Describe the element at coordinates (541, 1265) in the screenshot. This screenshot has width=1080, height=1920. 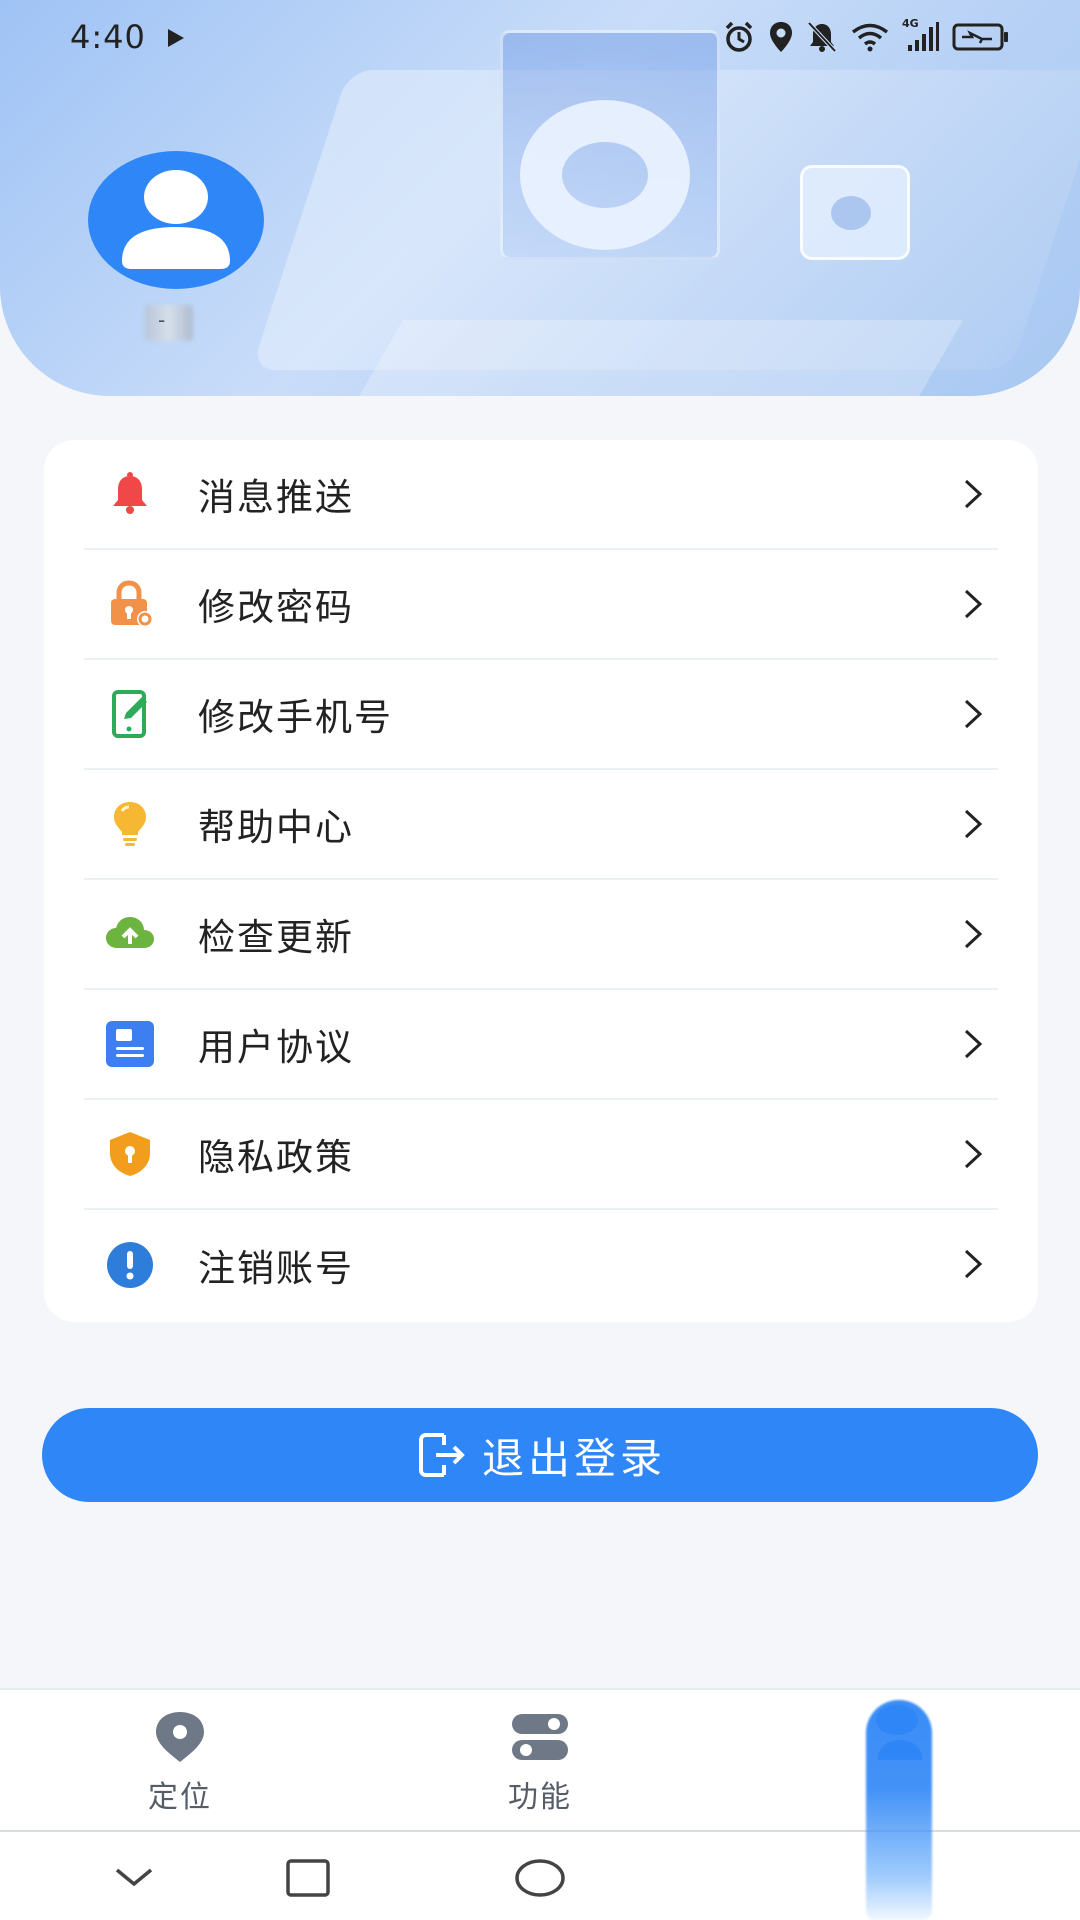
I see `menu-item-delete-account: 注销账号` at that location.